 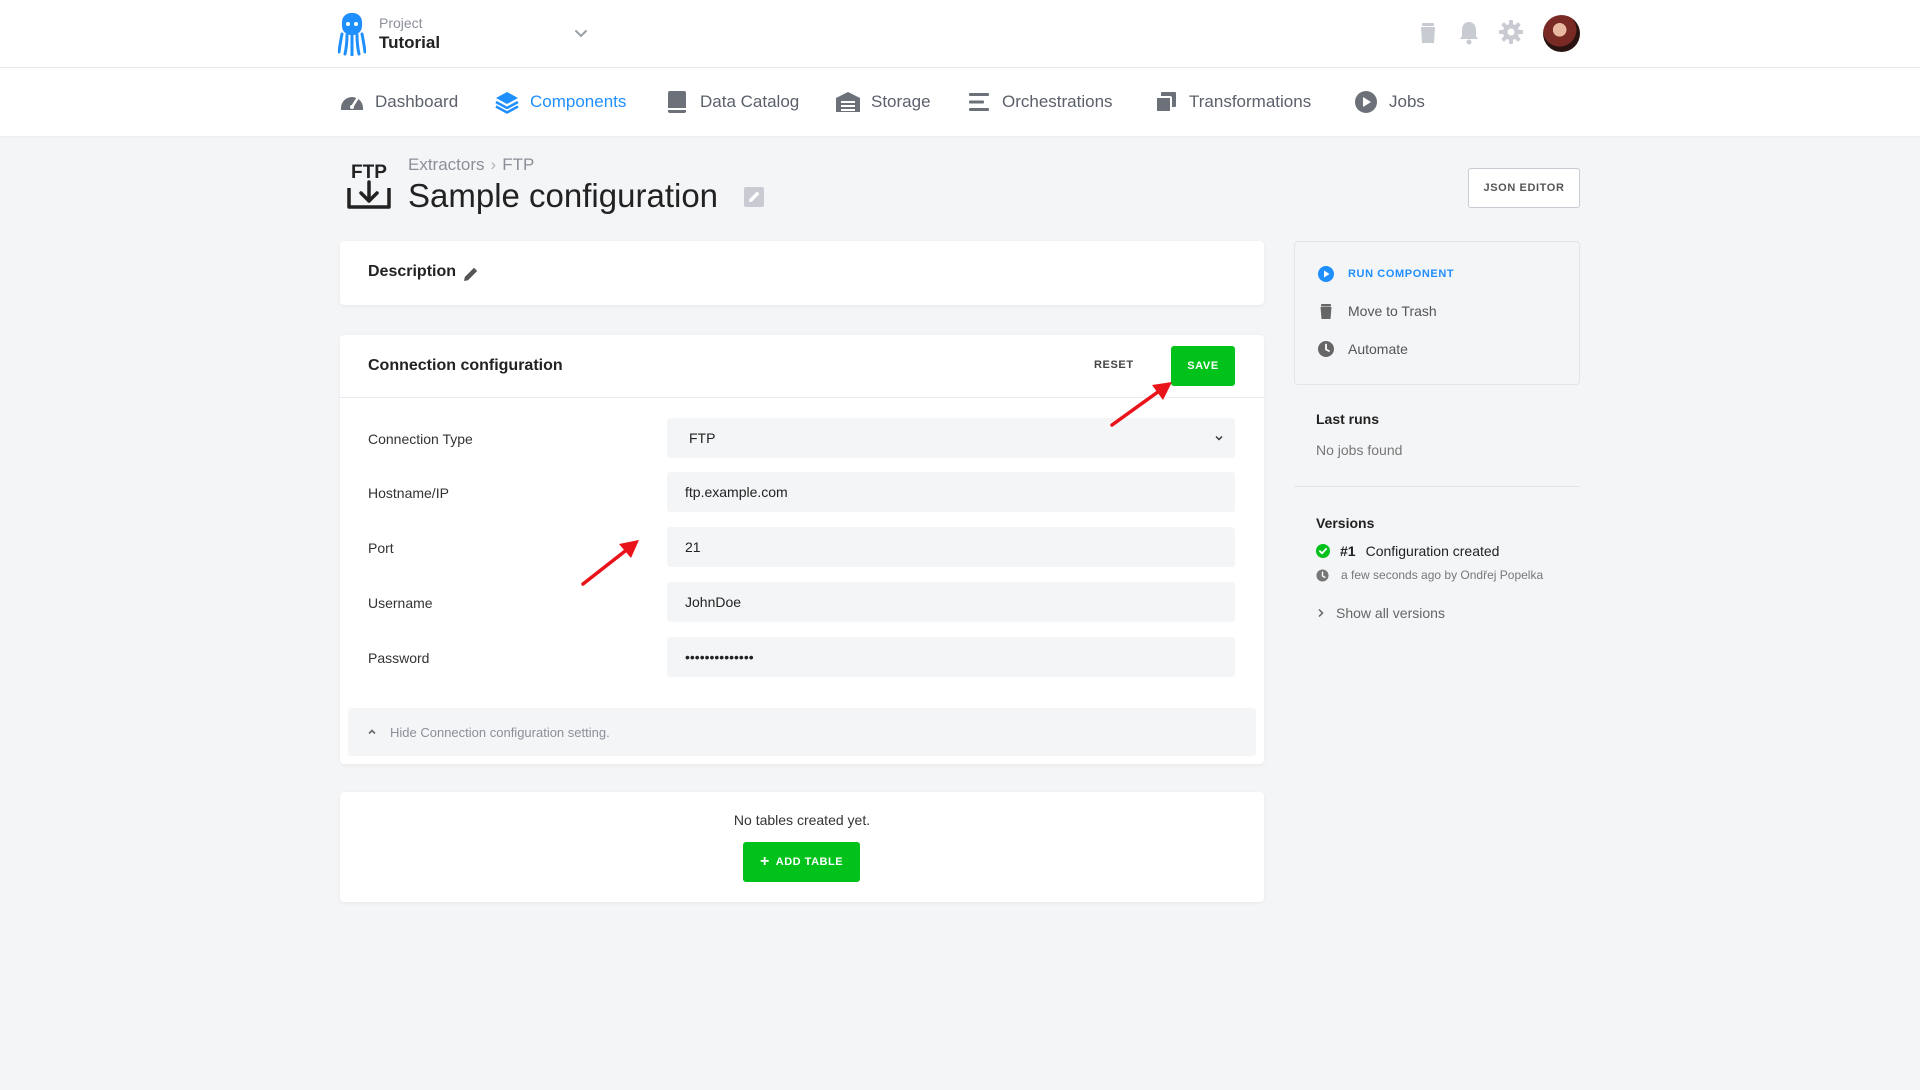 What do you see at coordinates (1407, 101) in the screenshot?
I see `nav-item-label: Jobs` at bounding box center [1407, 101].